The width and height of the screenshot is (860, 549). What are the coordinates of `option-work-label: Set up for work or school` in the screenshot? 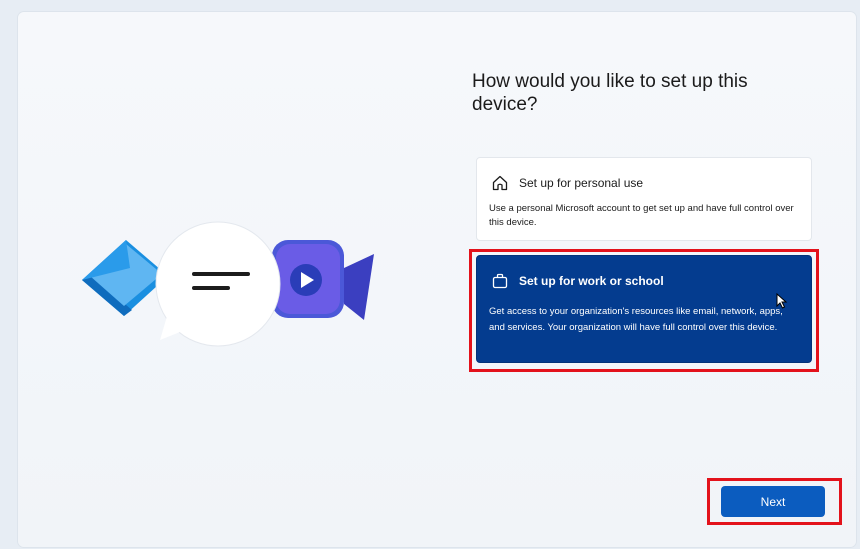 It's located at (591, 281).